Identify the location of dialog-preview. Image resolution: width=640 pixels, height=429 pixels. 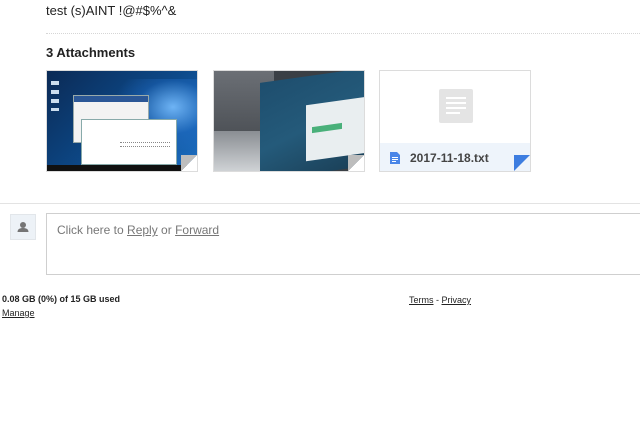
(129, 142).